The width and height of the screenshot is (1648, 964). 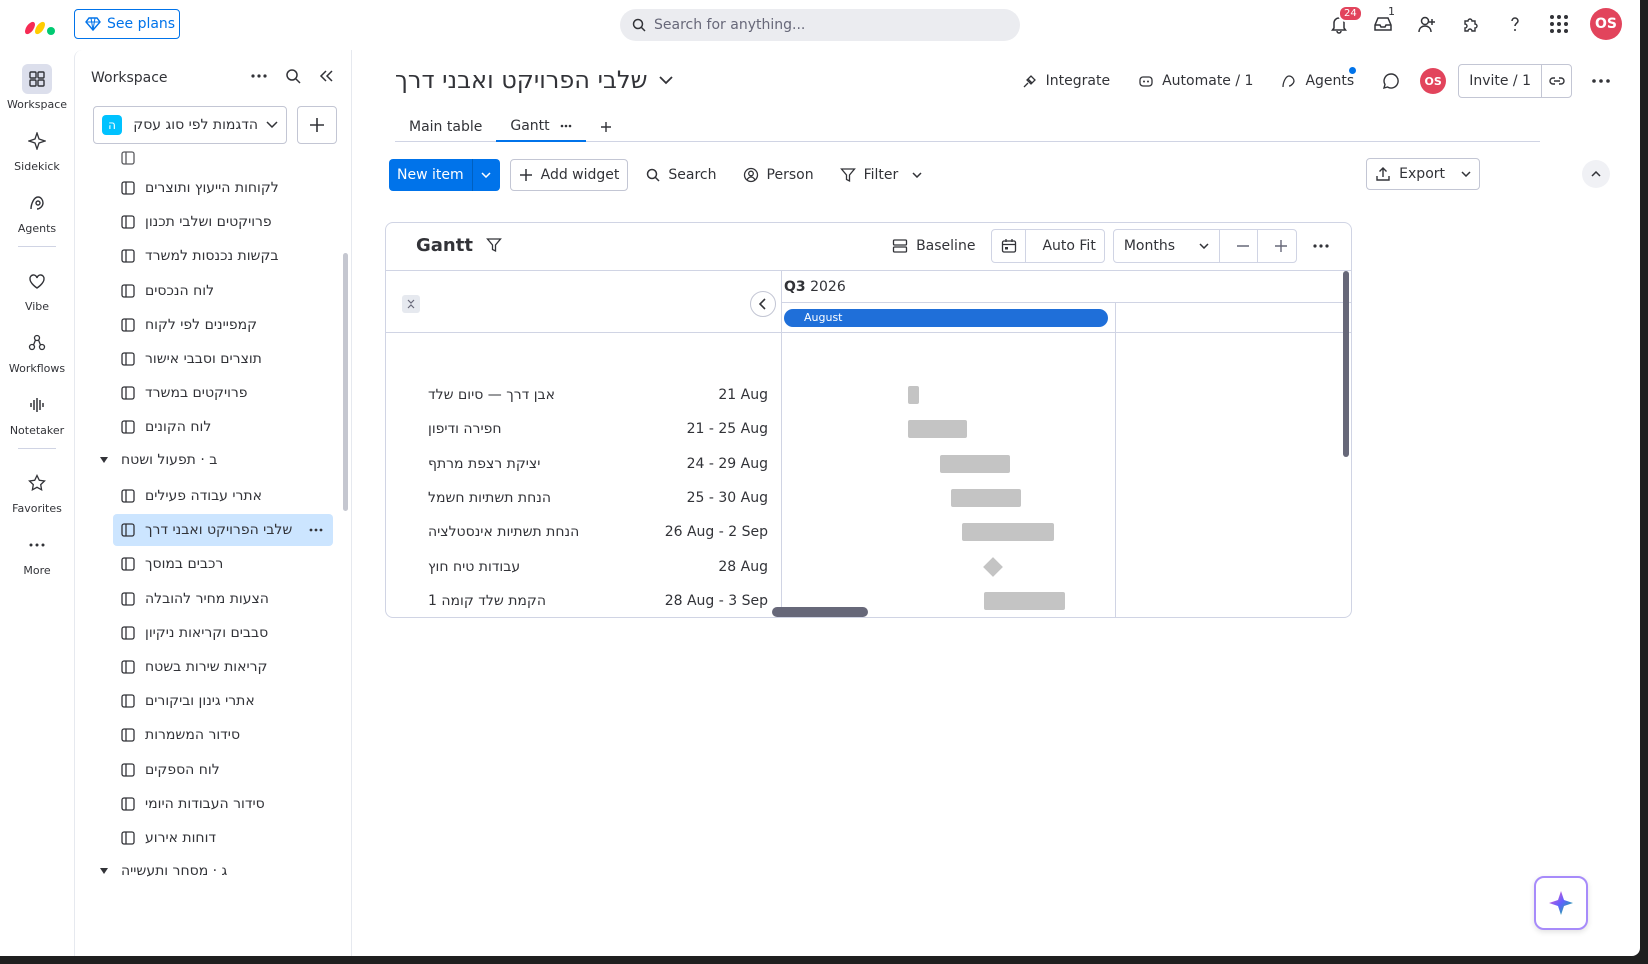 I want to click on gantt-milestone, so click(x=992, y=566).